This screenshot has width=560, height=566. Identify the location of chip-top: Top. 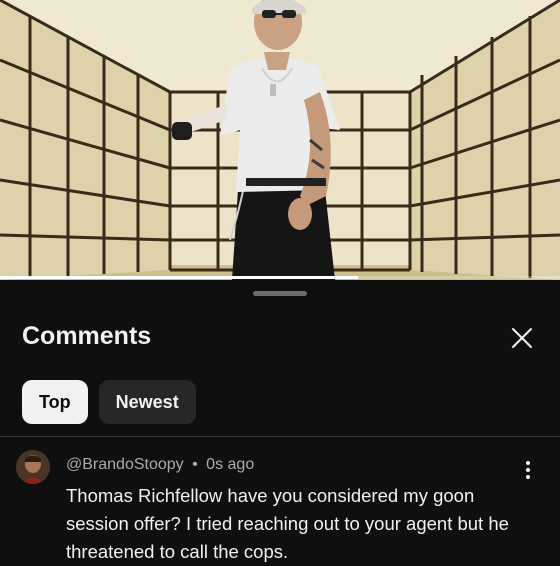
(55, 402).